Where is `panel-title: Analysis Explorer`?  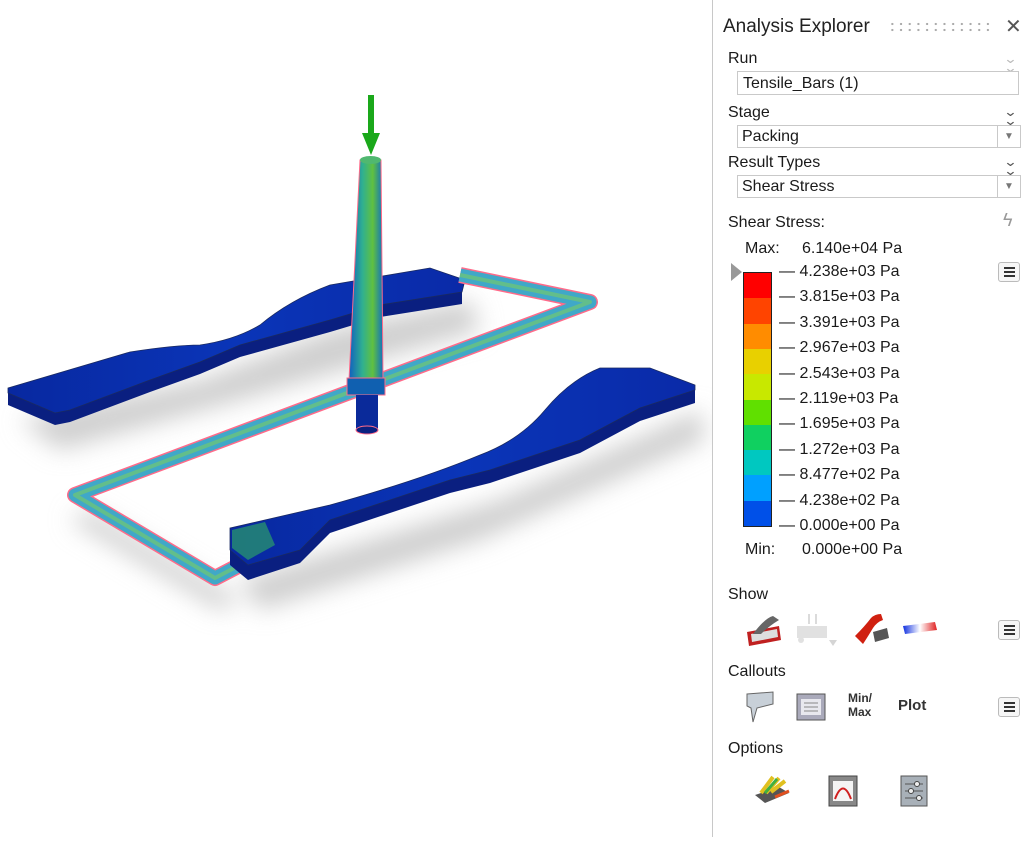
panel-title: Analysis Explorer is located at coordinates (796, 26).